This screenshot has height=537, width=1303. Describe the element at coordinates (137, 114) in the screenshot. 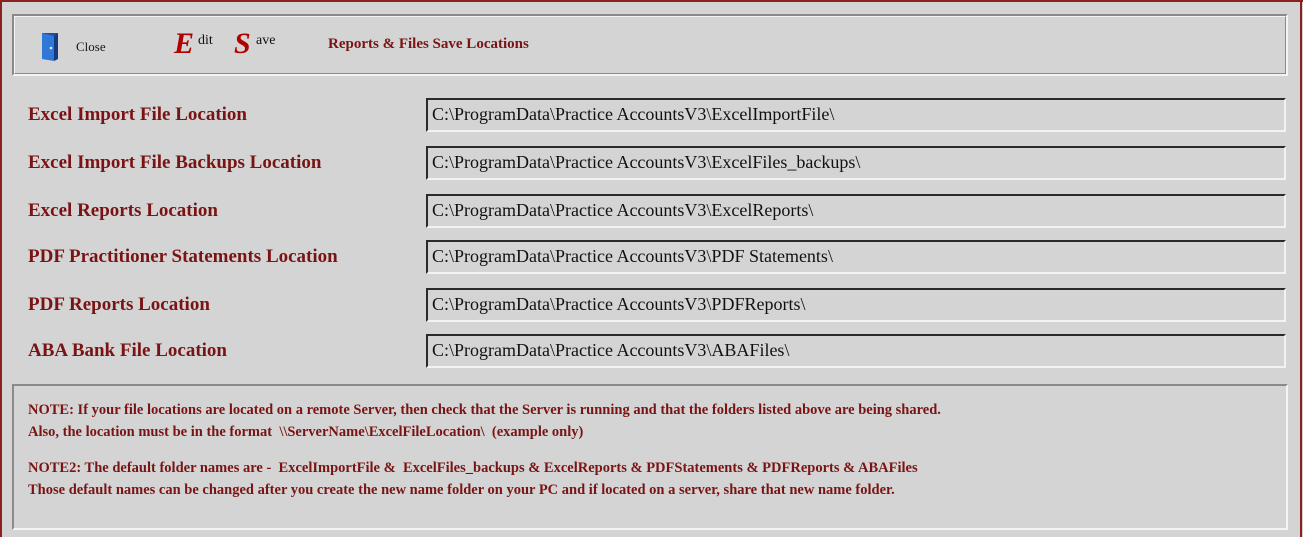

I see `label-excel-import-location: Excel Import File Location` at that location.